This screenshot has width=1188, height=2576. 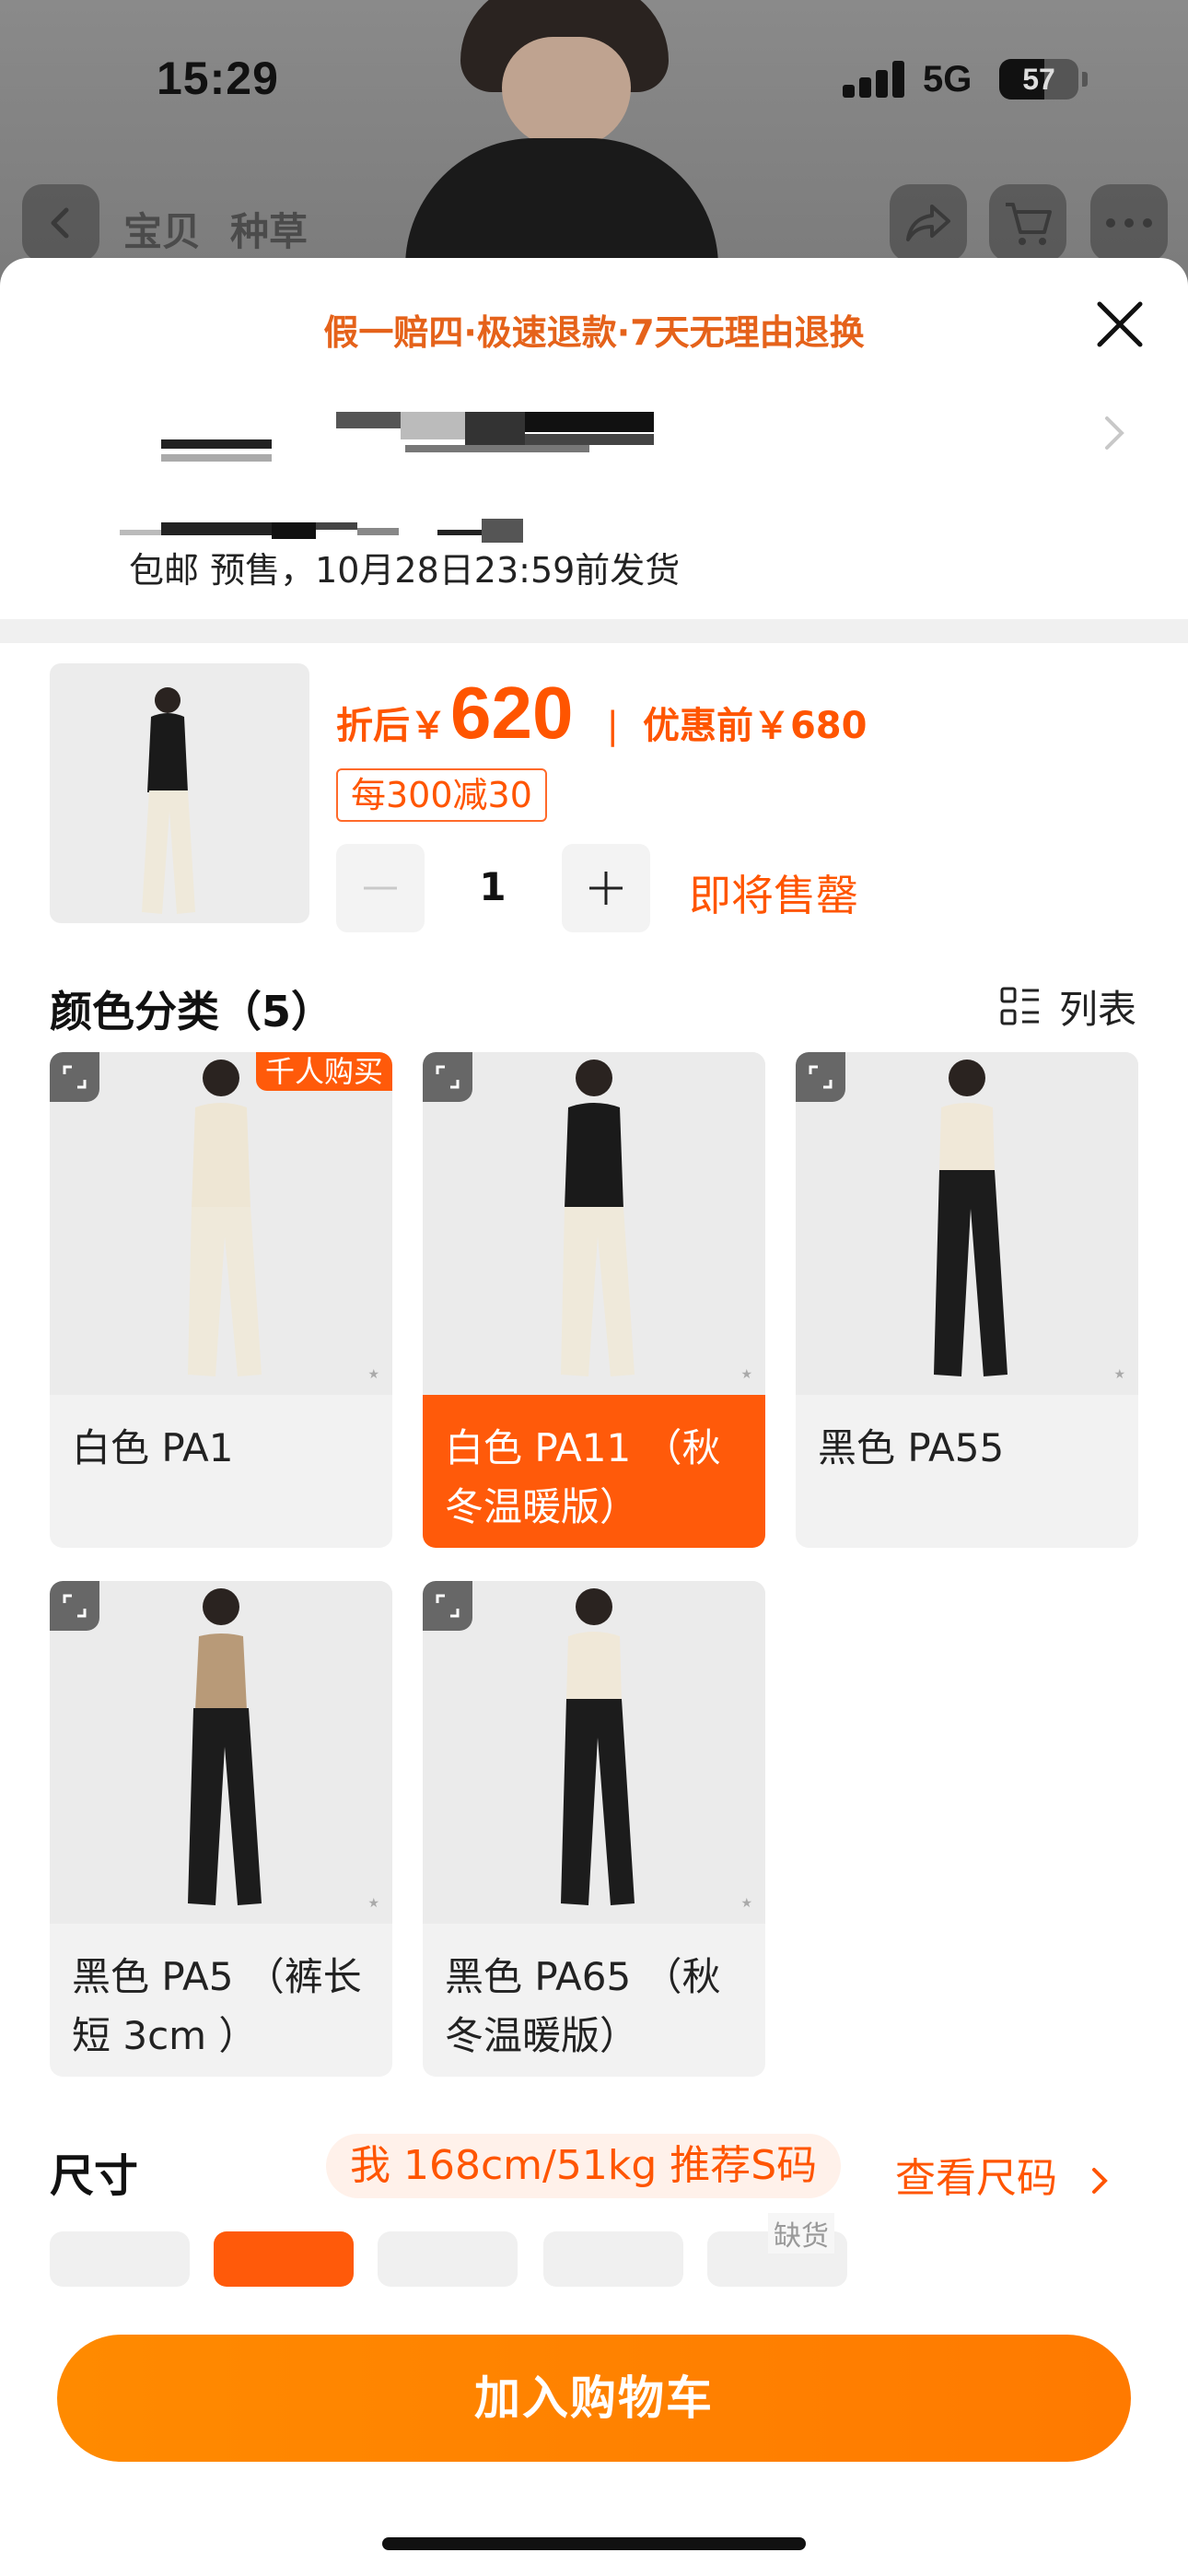 What do you see at coordinates (773, 895) in the screenshot?
I see `stock-status: 即将售罄` at bounding box center [773, 895].